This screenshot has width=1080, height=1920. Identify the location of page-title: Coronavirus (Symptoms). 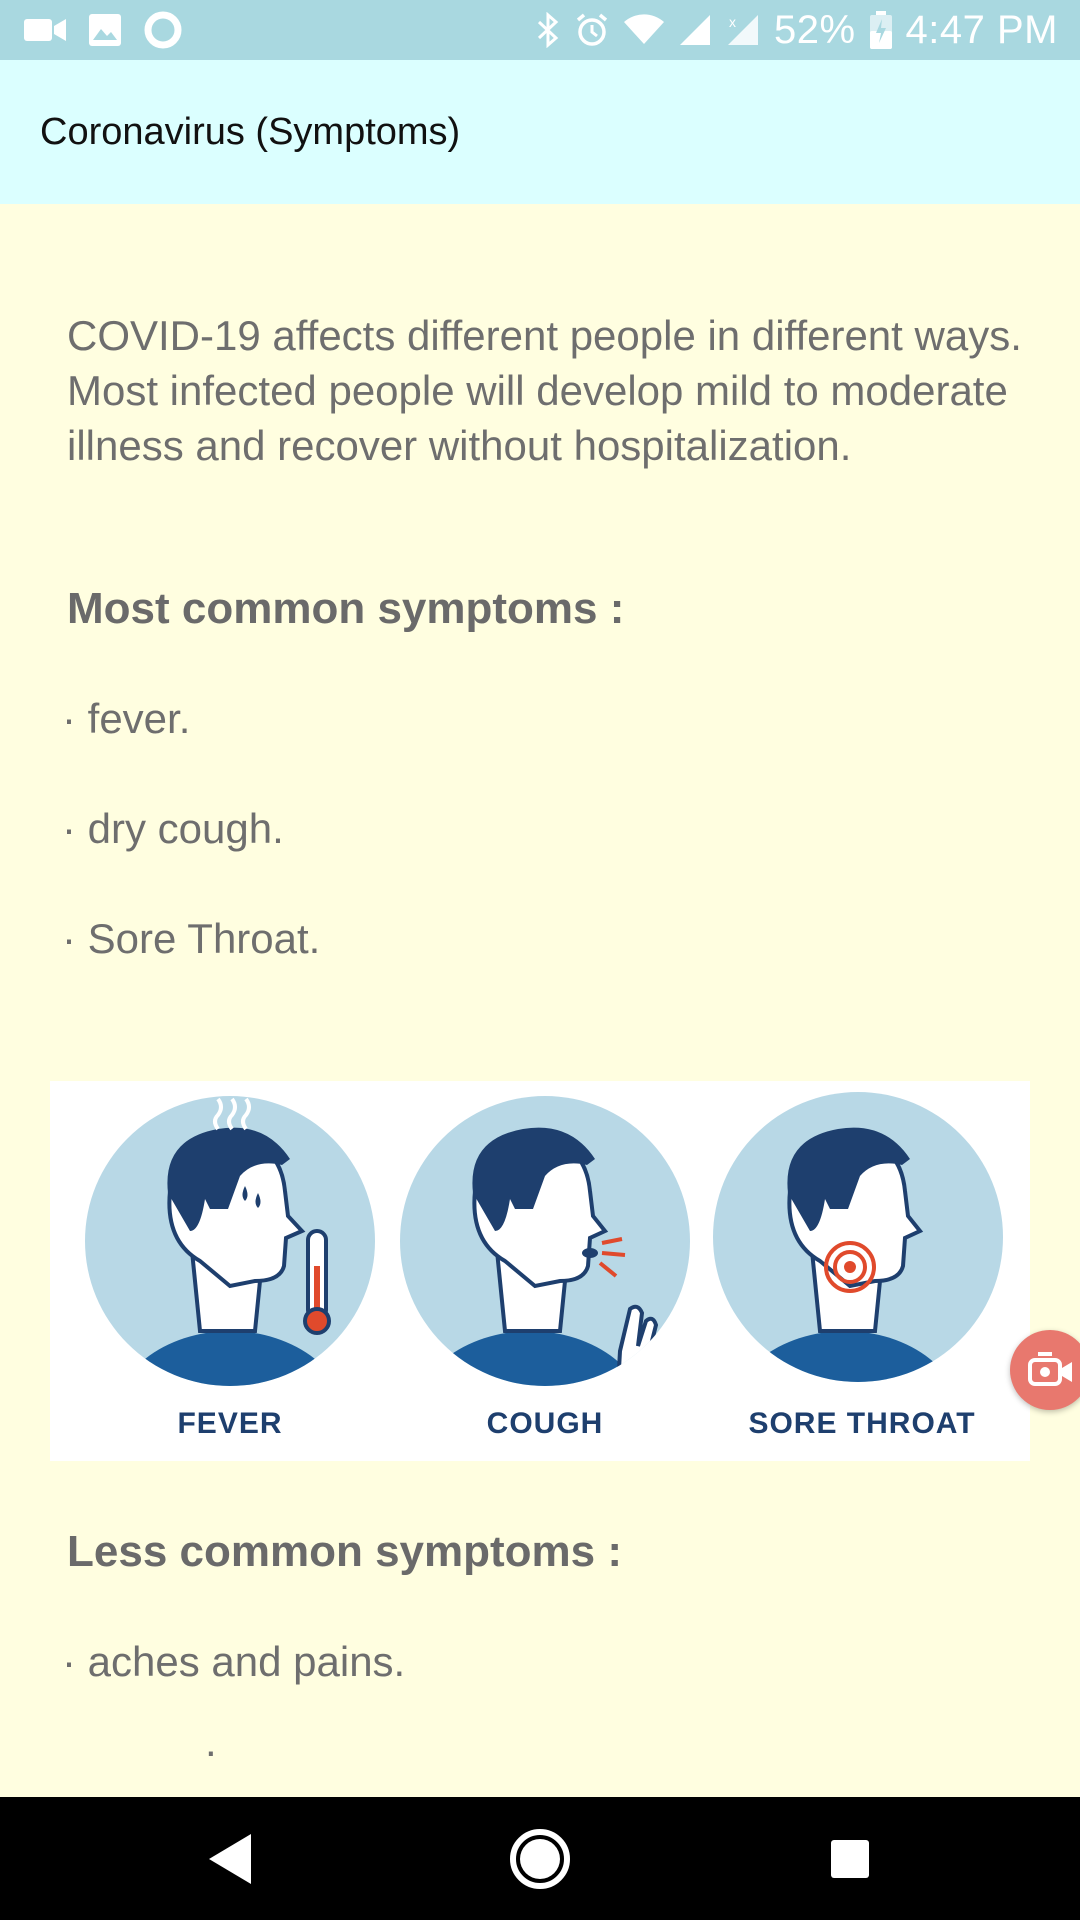
(250, 132).